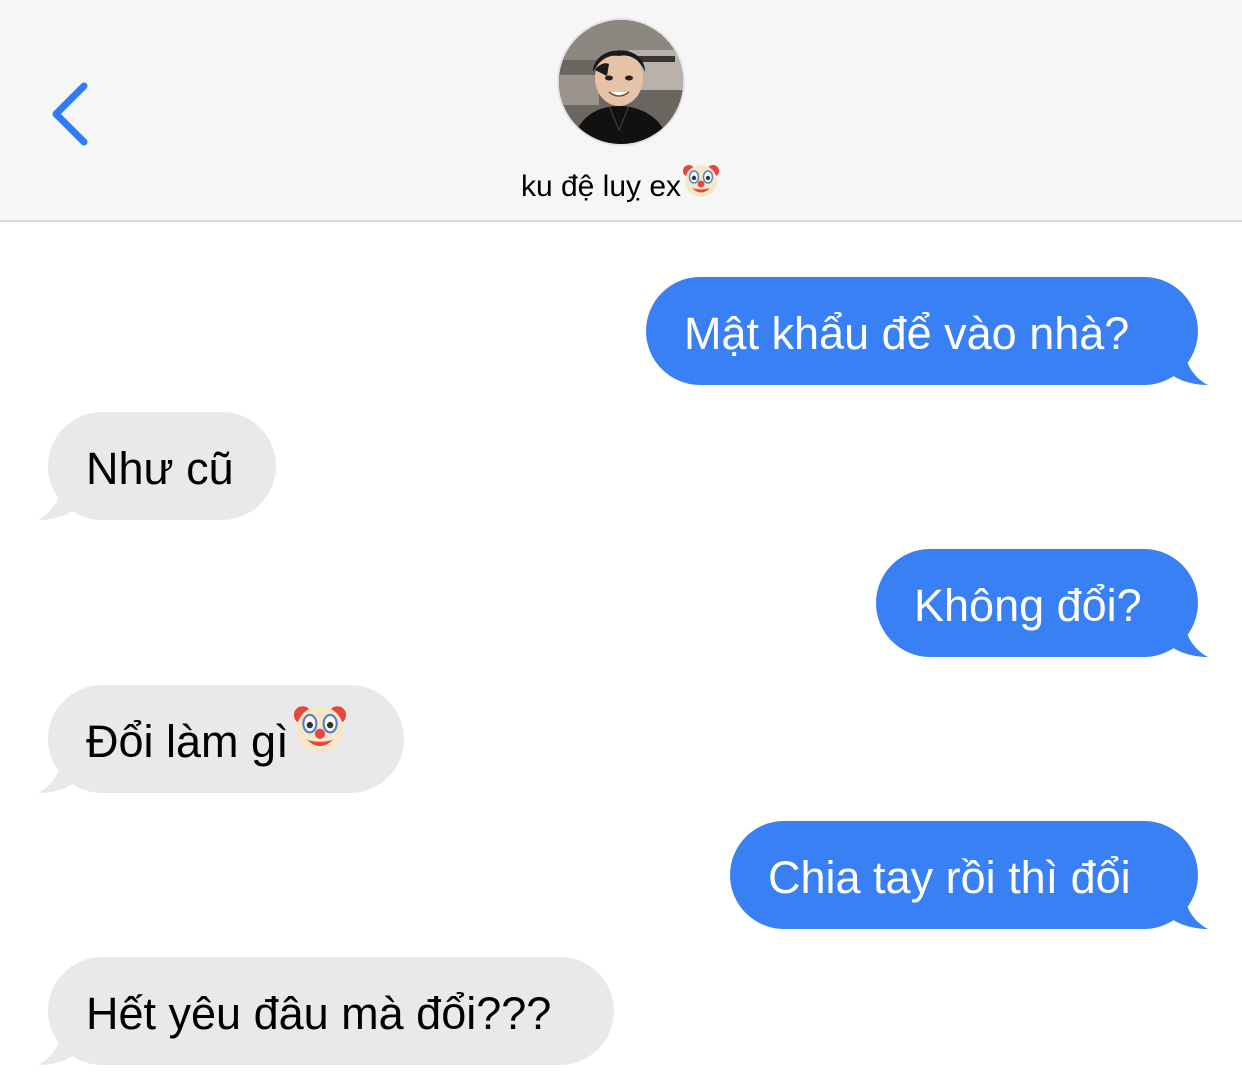 The width and height of the screenshot is (1242, 1082). Describe the element at coordinates (601, 186) in the screenshot. I see `contact-name: ku đệ luỵ ex` at that location.